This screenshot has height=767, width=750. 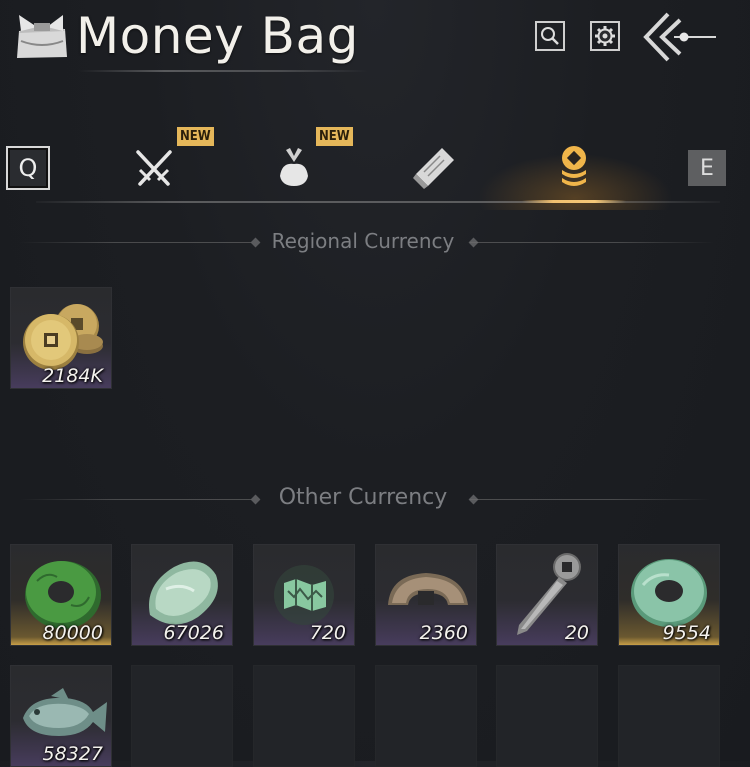 What do you see at coordinates (686, 633) in the screenshot?
I see `item-count: 9554` at bounding box center [686, 633].